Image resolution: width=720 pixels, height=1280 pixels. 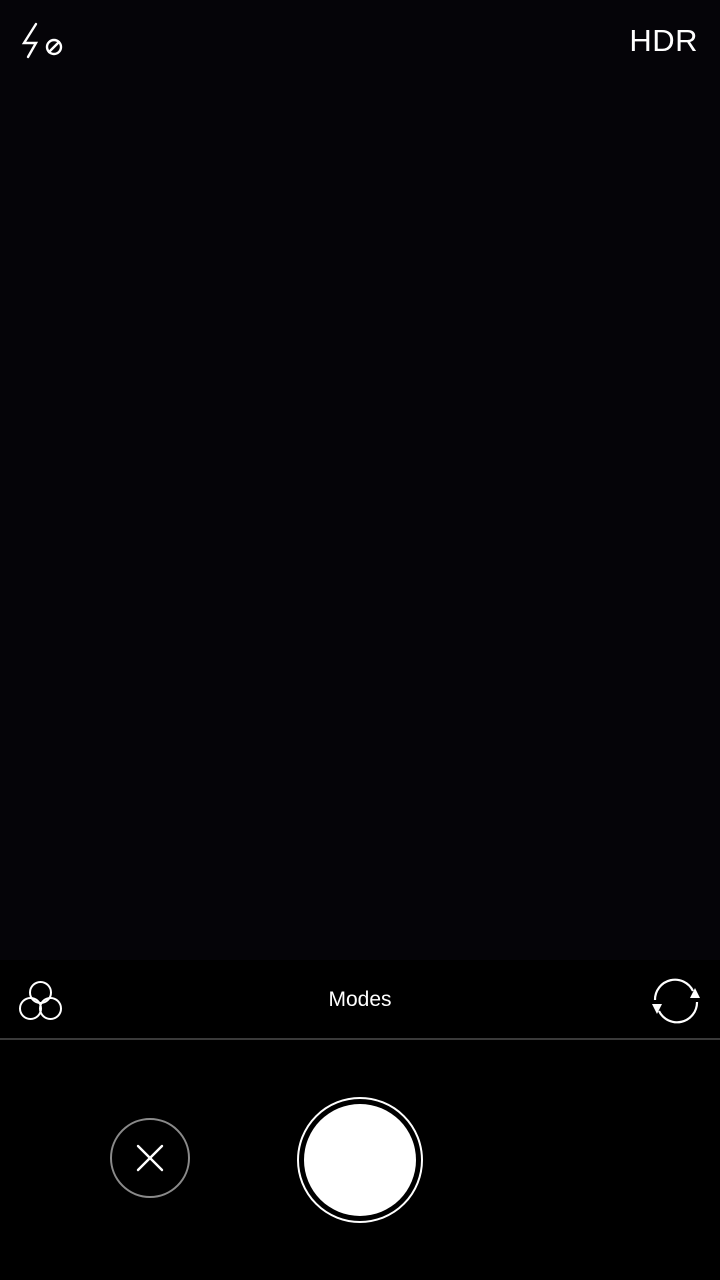 I want to click on switch-camera-icon, so click(x=676, y=1001).